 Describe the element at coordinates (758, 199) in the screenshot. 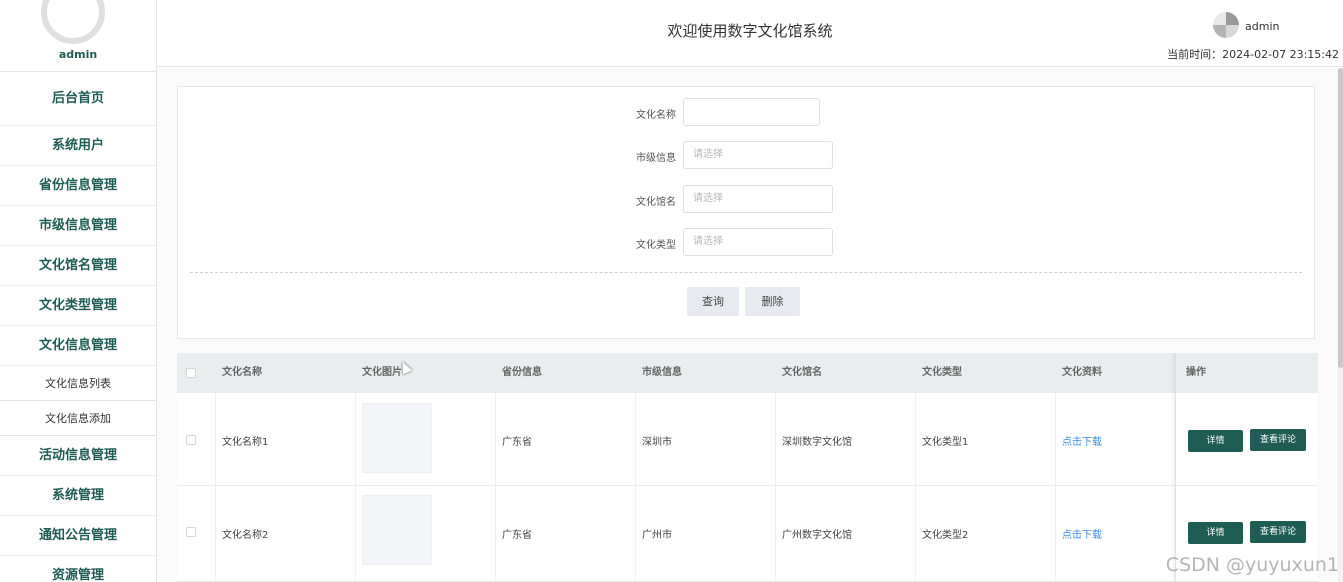

I see `hall-select: 请选择` at that location.